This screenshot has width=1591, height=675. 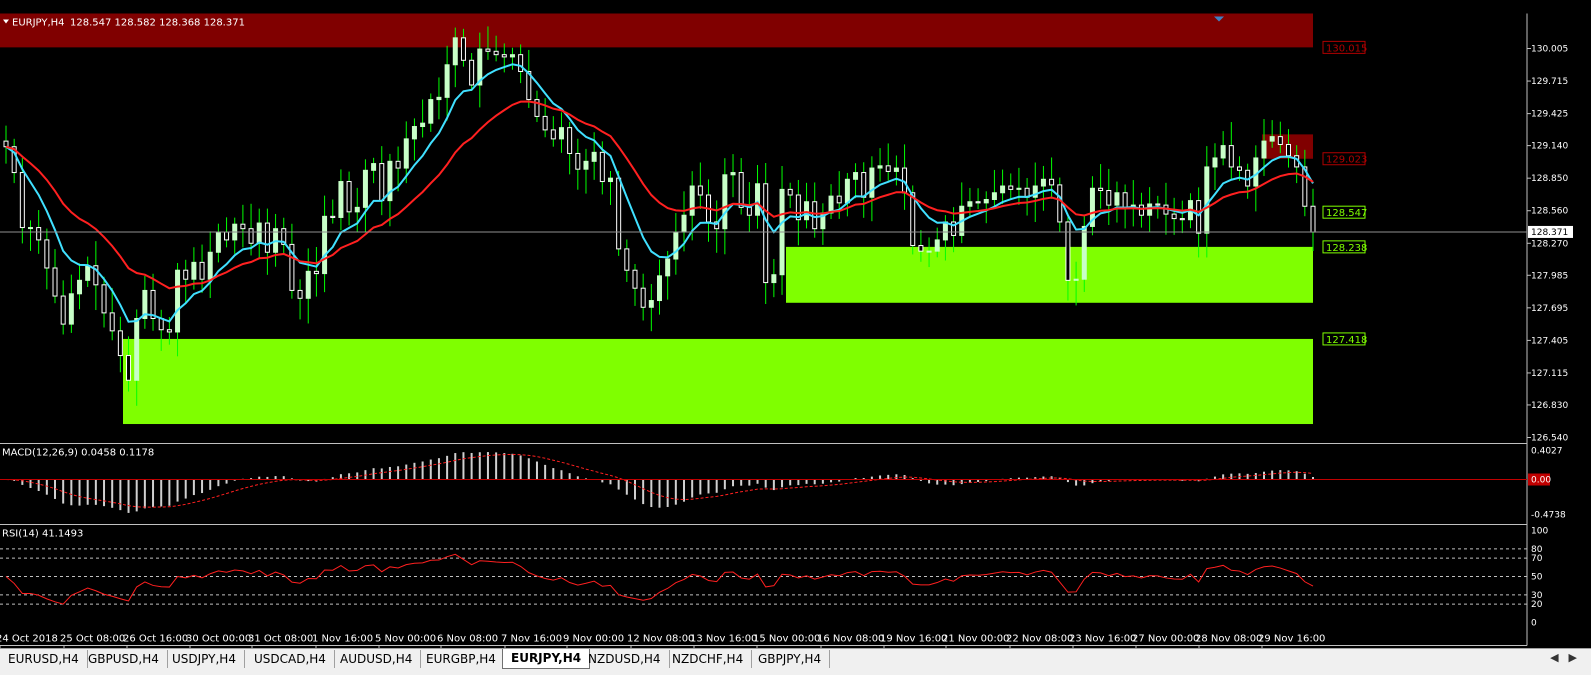 I want to click on time-tick-label: 5 Nov 00:00, so click(x=405, y=639).